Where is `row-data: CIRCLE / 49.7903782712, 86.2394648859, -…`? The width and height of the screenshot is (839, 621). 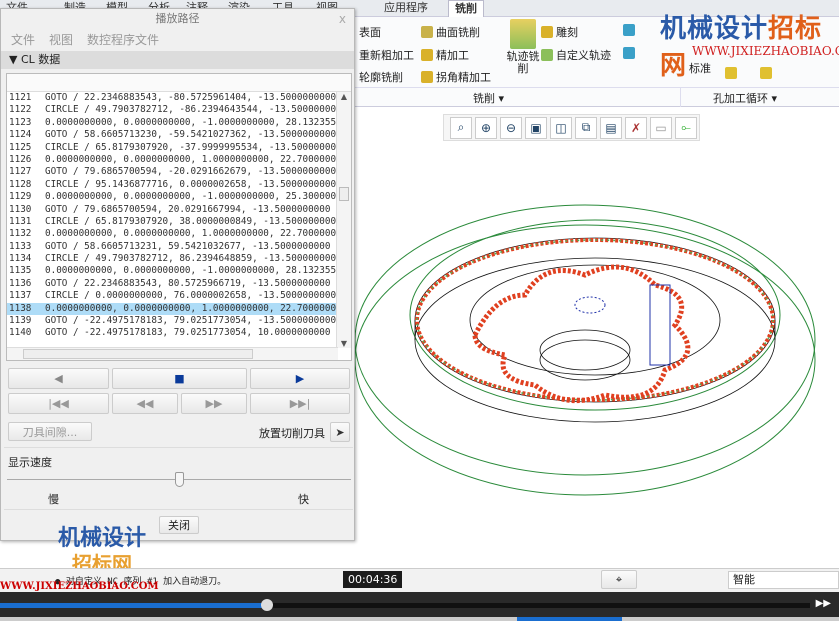 row-data: CIRCLE / 49.7903782712, 86.2394648859, -… is located at coordinates (191, 259).